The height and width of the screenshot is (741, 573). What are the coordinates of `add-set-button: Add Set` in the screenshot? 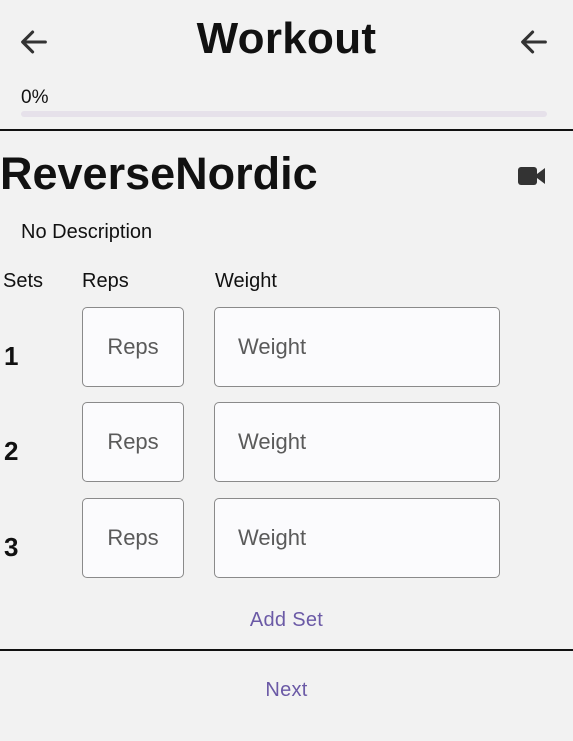 It's located at (286, 620).